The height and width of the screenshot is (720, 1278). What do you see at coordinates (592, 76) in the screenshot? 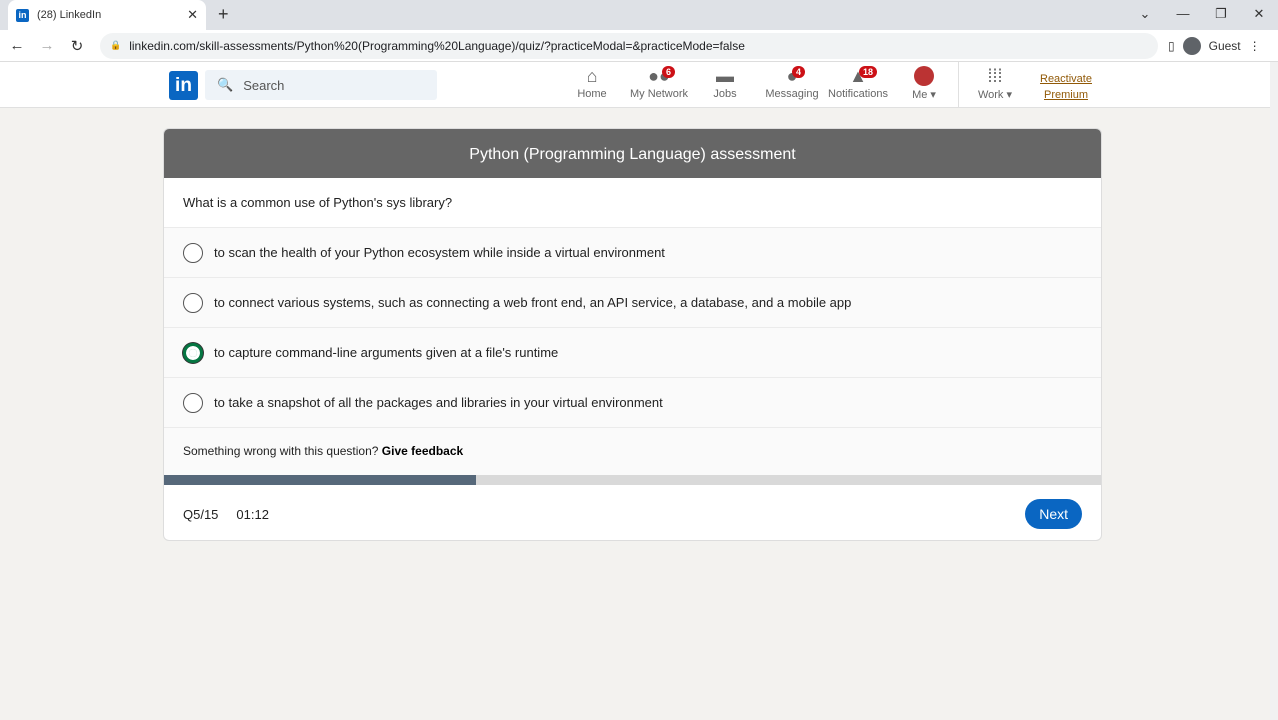
I see `home-icon: ⌂` at bounding box center [592, 76].